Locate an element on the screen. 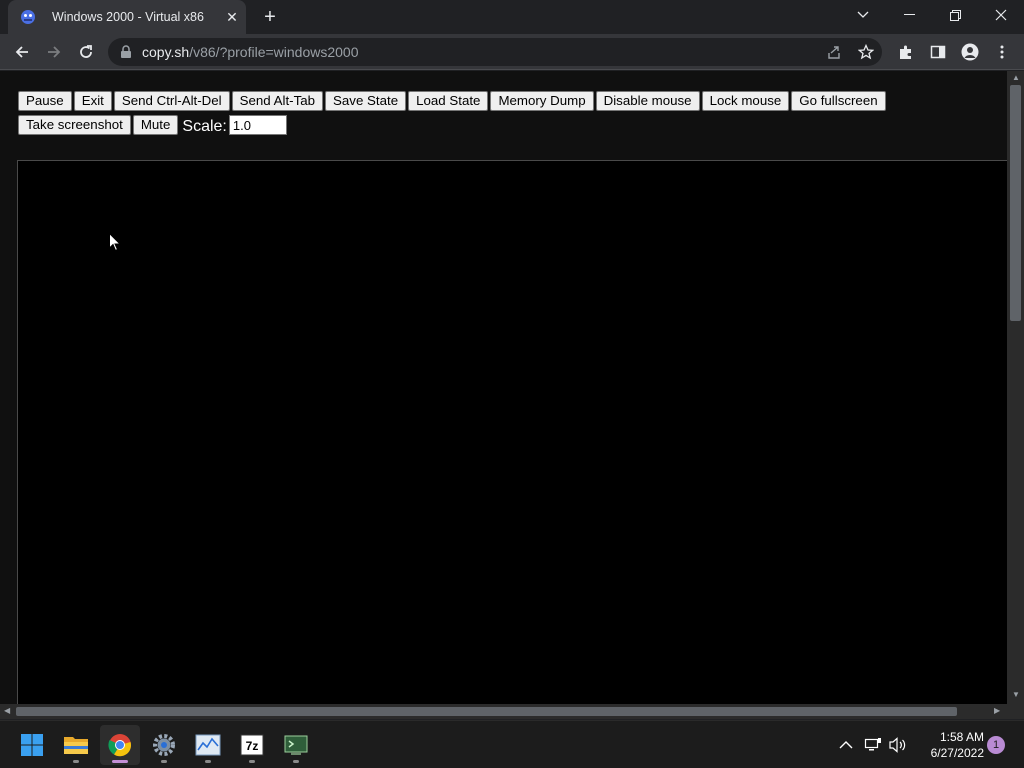 The height and width of the screenshot is (768, 1024). scale-input is located at coordinates (257, 125).